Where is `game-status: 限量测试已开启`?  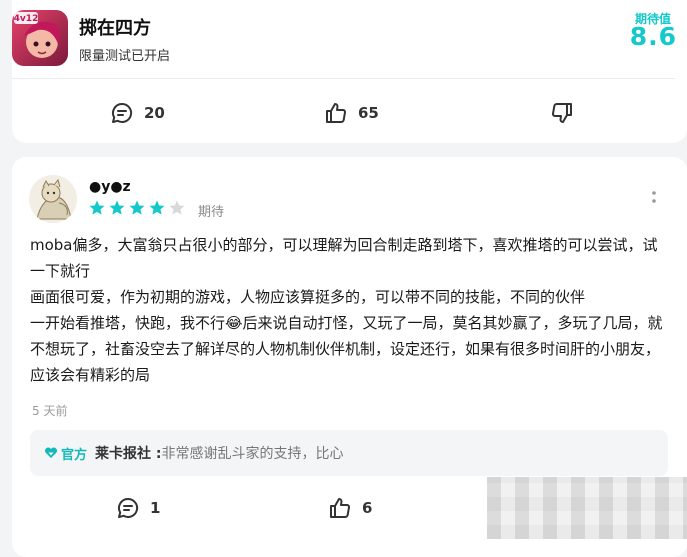 game-status: 限量测试已开启 is located at coordinates (124, 54).